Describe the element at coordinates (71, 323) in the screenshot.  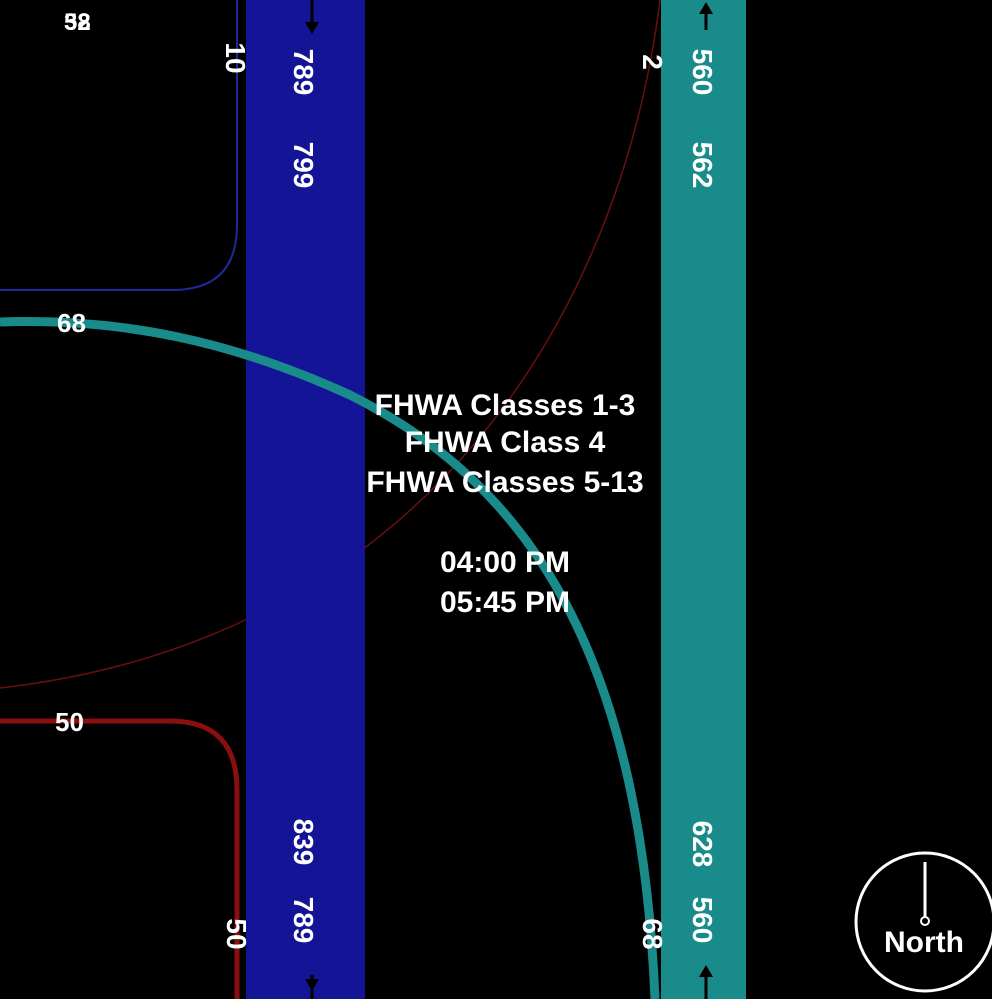
I see `wb-right-turn-label: 68` at that location.